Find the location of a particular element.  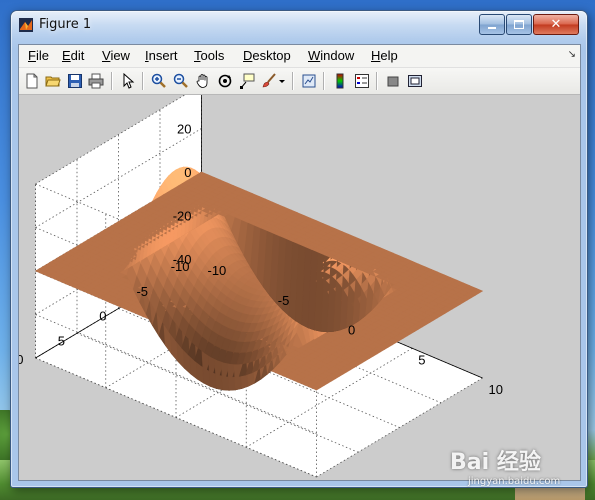

watermark-url: jingyan.baidu.com is located at coordinates (514, 481).